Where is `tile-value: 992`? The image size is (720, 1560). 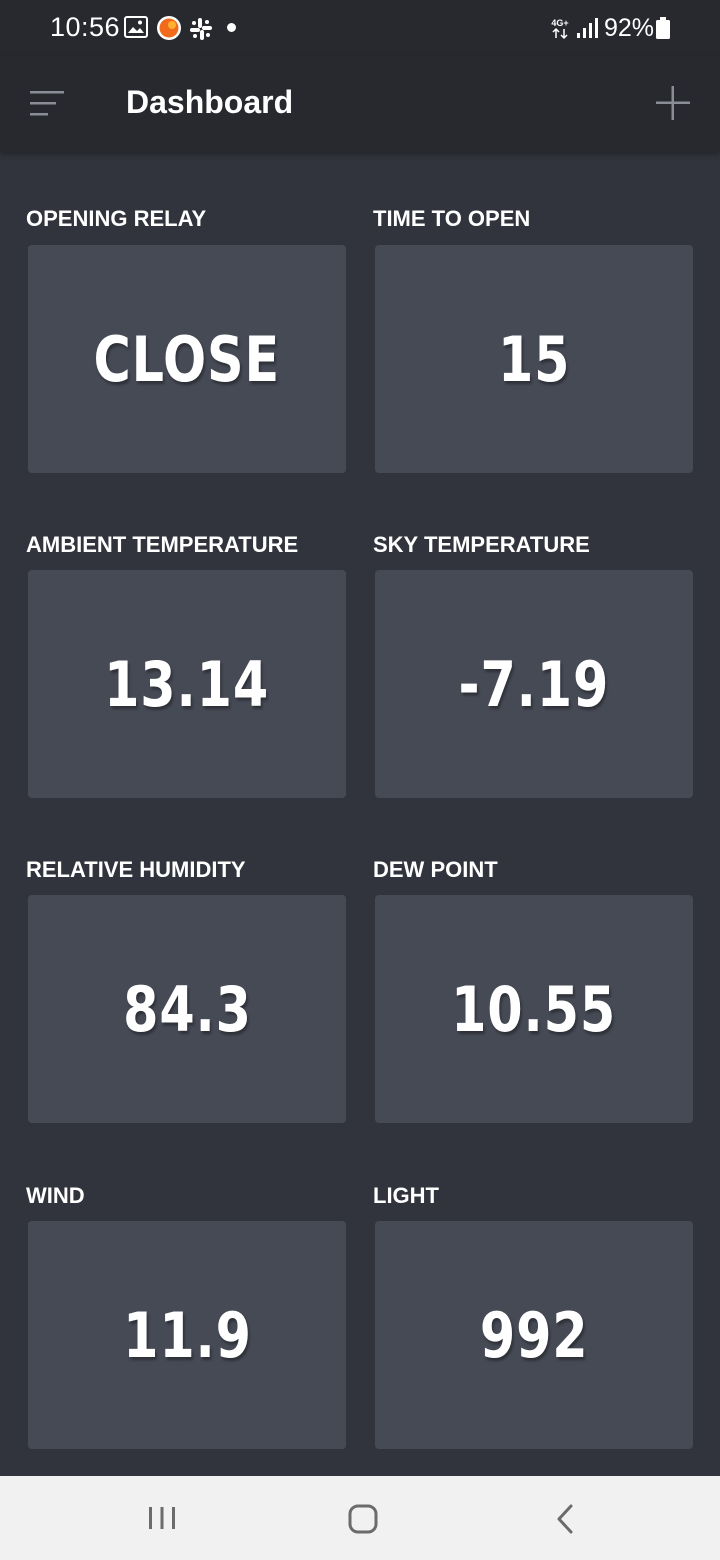 tile-value: 992 is located at coordinates (534, 1335).